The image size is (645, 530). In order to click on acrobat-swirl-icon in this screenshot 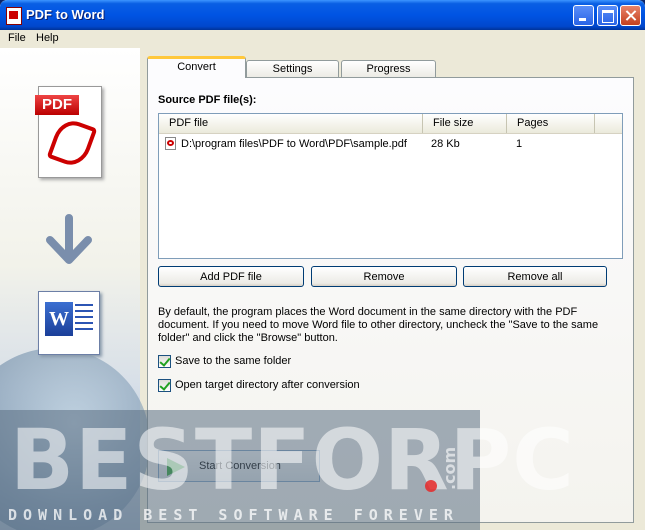, I will do `click(72, 143)`.